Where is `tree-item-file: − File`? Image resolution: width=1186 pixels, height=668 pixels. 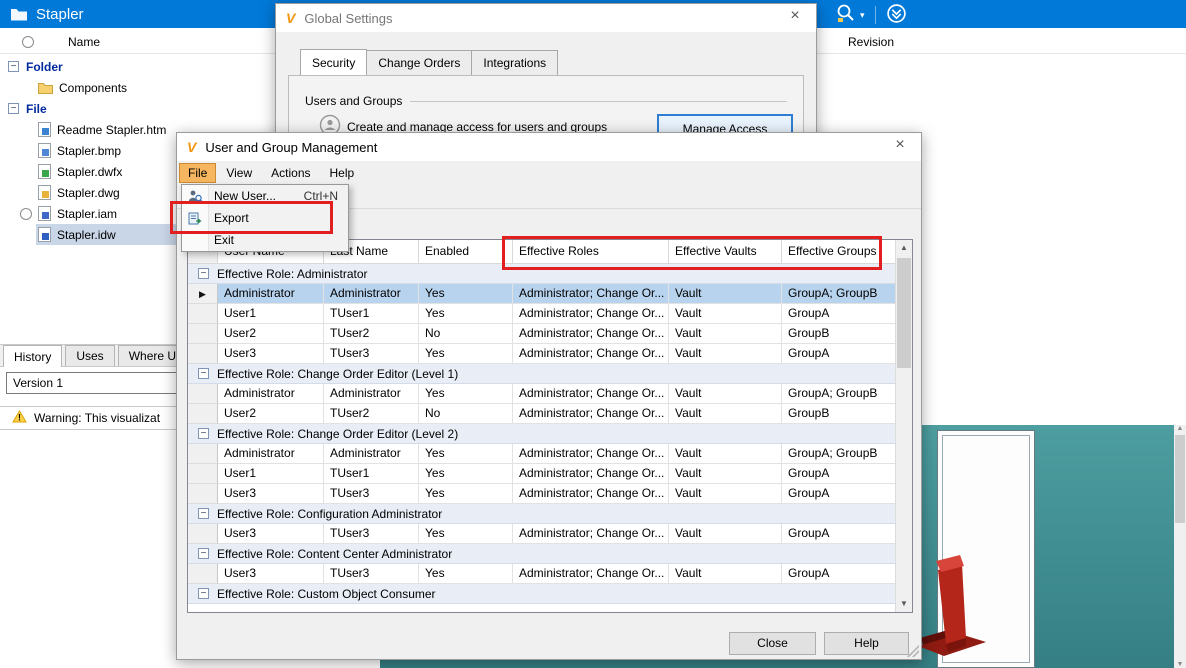
tree-item-file: − File is located at coordinates (140, 108).